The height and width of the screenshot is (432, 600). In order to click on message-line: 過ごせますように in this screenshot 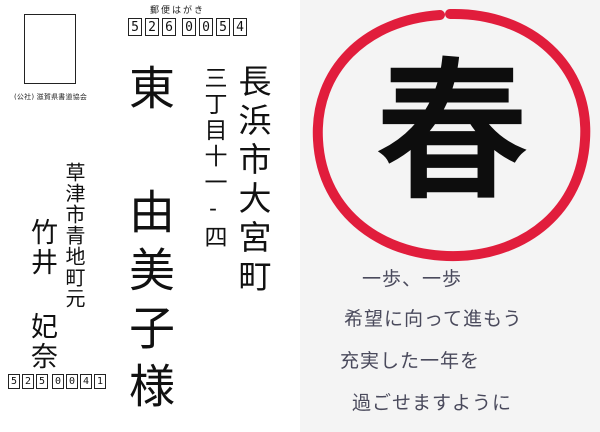, I will do `click(432, 403)`.